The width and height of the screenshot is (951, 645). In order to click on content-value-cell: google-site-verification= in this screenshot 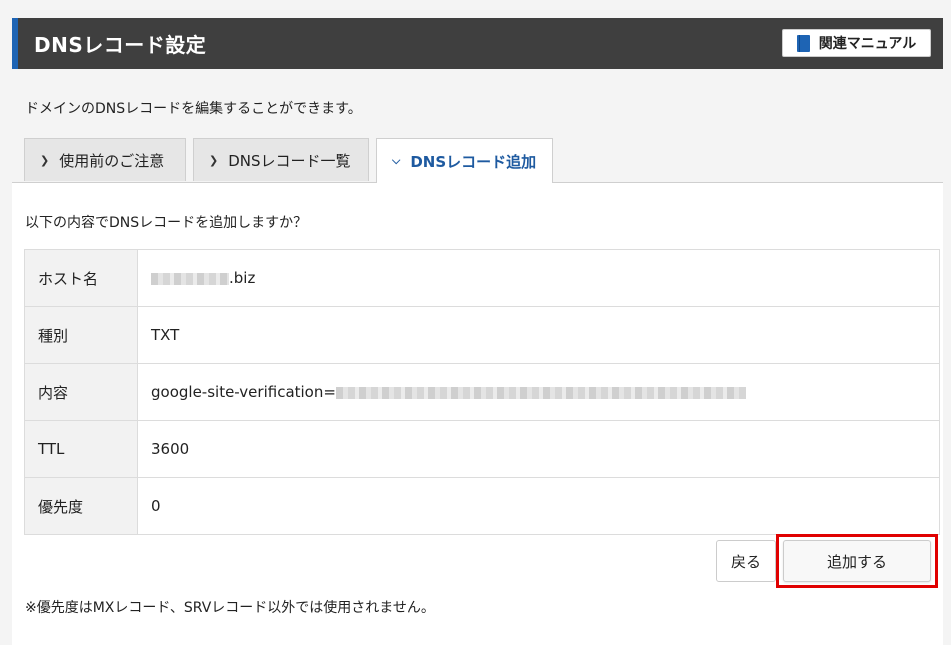, I will do `click(538, 392)`.